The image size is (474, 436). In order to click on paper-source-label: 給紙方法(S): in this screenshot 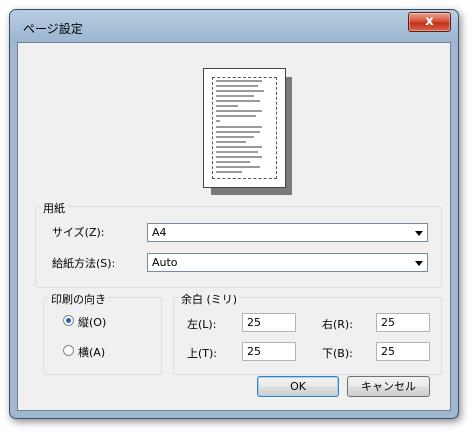, I will do `click(84, 263)`.